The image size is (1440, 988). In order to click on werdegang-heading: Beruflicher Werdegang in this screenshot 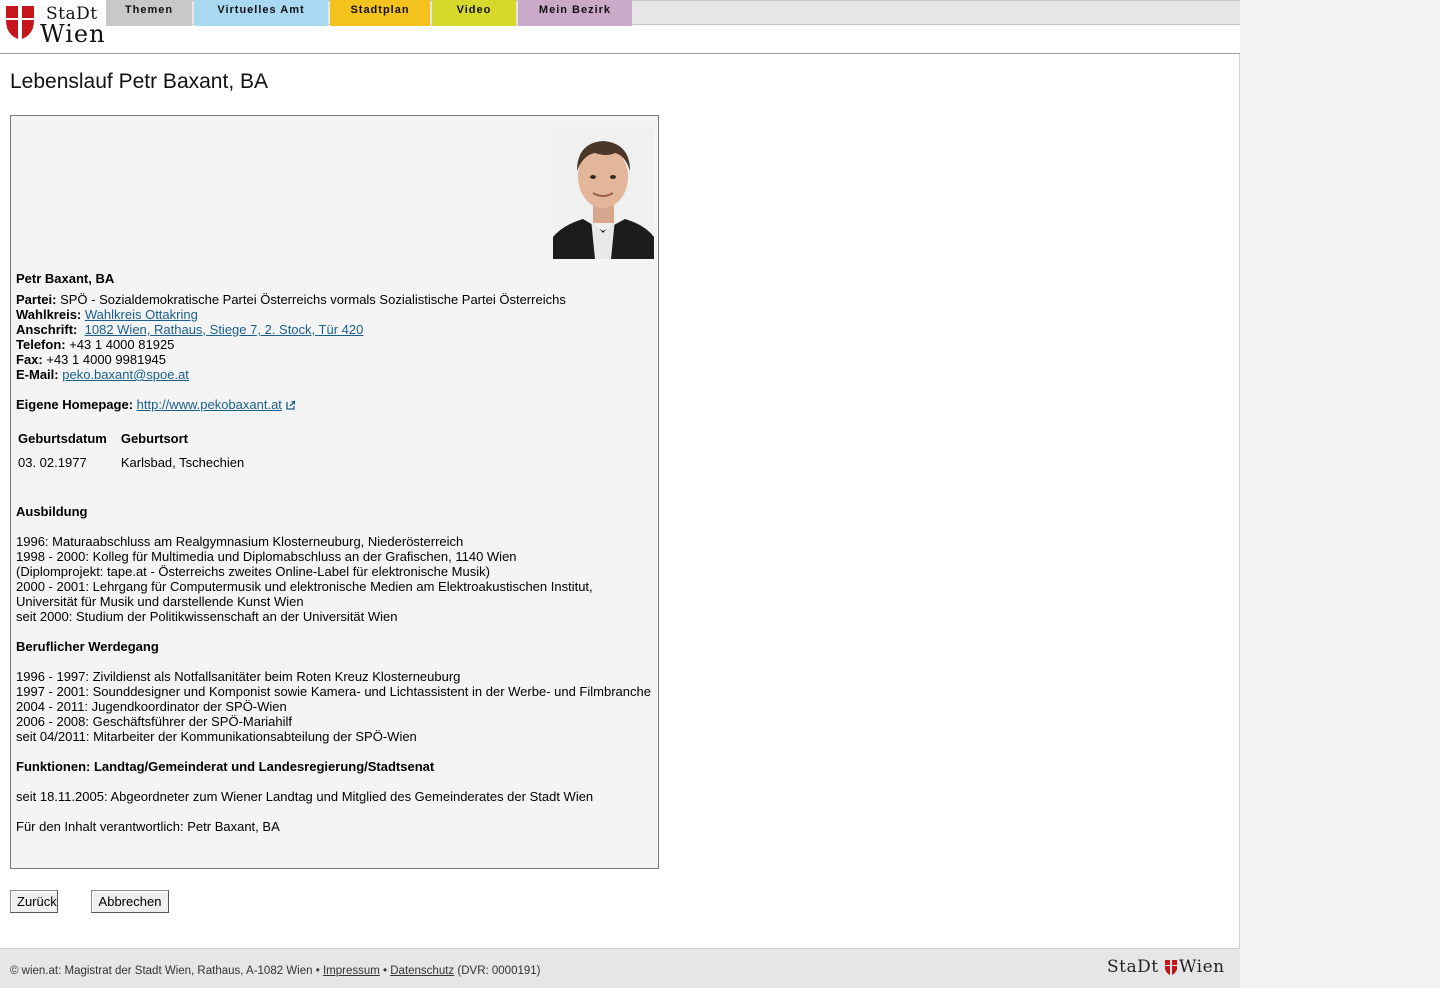, I will do `click(87, 646)`.